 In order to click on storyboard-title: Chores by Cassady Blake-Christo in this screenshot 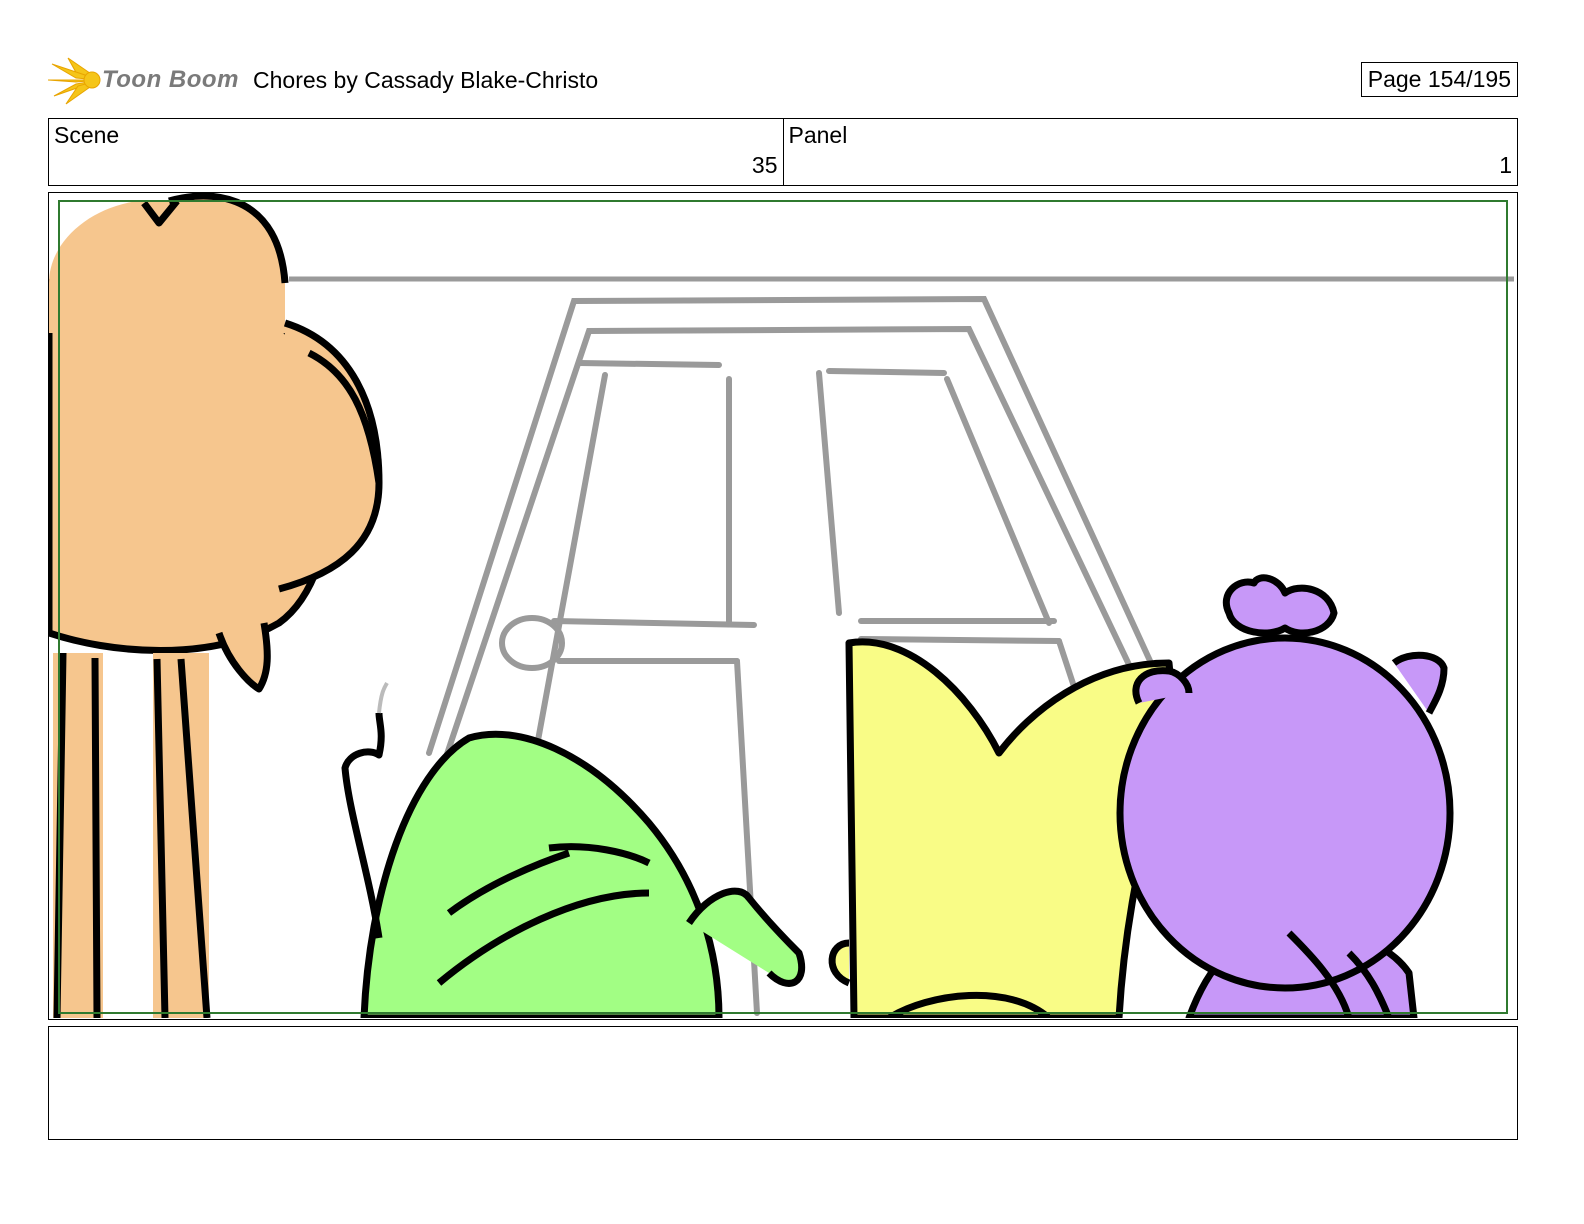, I will do `click(426, 80)`.